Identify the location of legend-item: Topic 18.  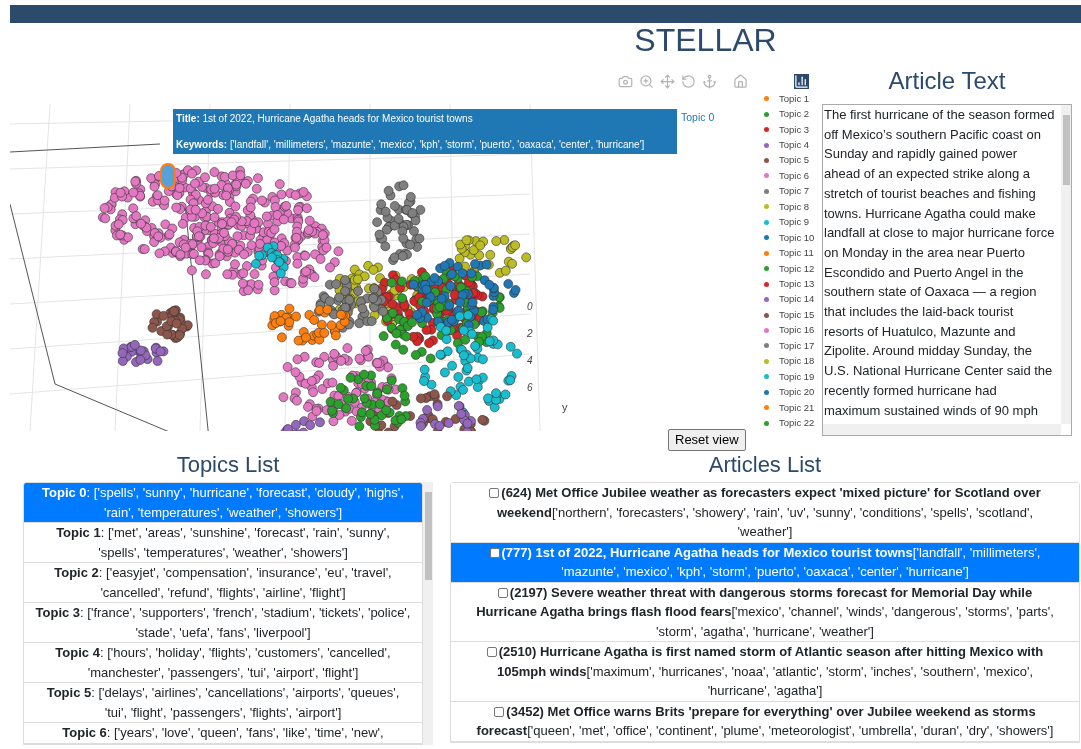
(797, 361).